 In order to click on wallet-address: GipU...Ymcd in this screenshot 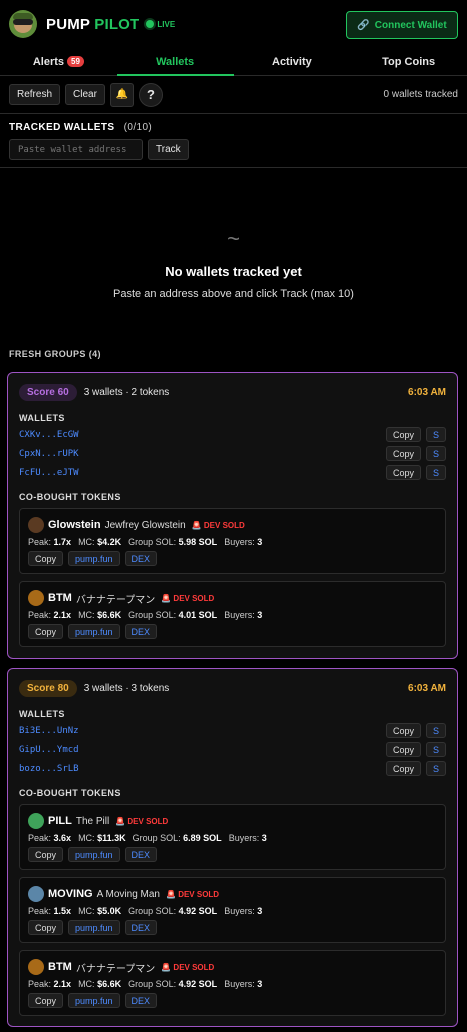, I will do `click(49, 750)`.